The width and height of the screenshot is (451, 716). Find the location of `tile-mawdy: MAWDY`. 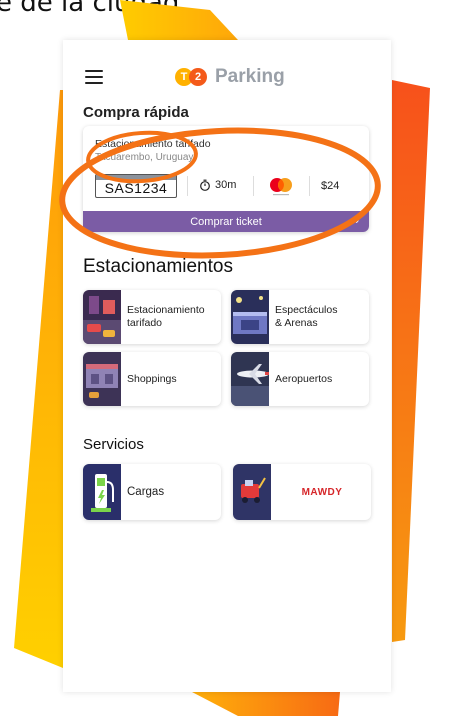

tile-mawdy: MAWDY is located at coordinates (302, 492).